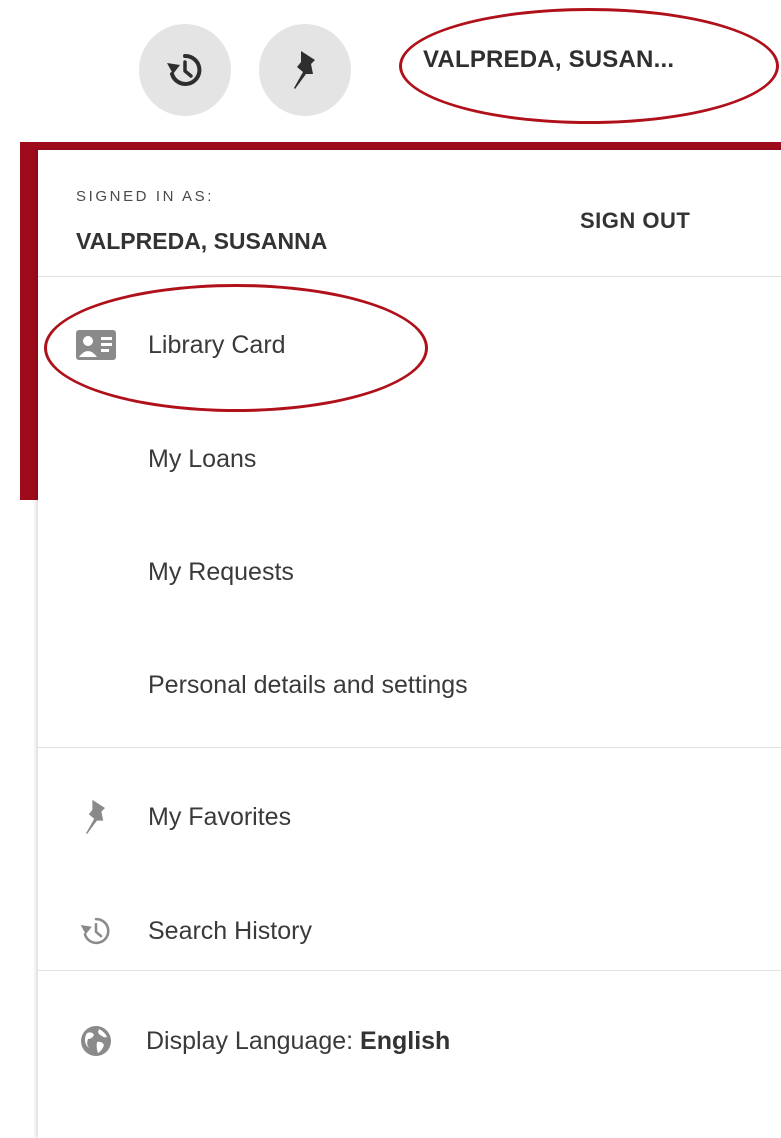 The width and height of the screenshot is (781, 1138). I want to click on menu-item-label: My Requests, so click(221, 571).